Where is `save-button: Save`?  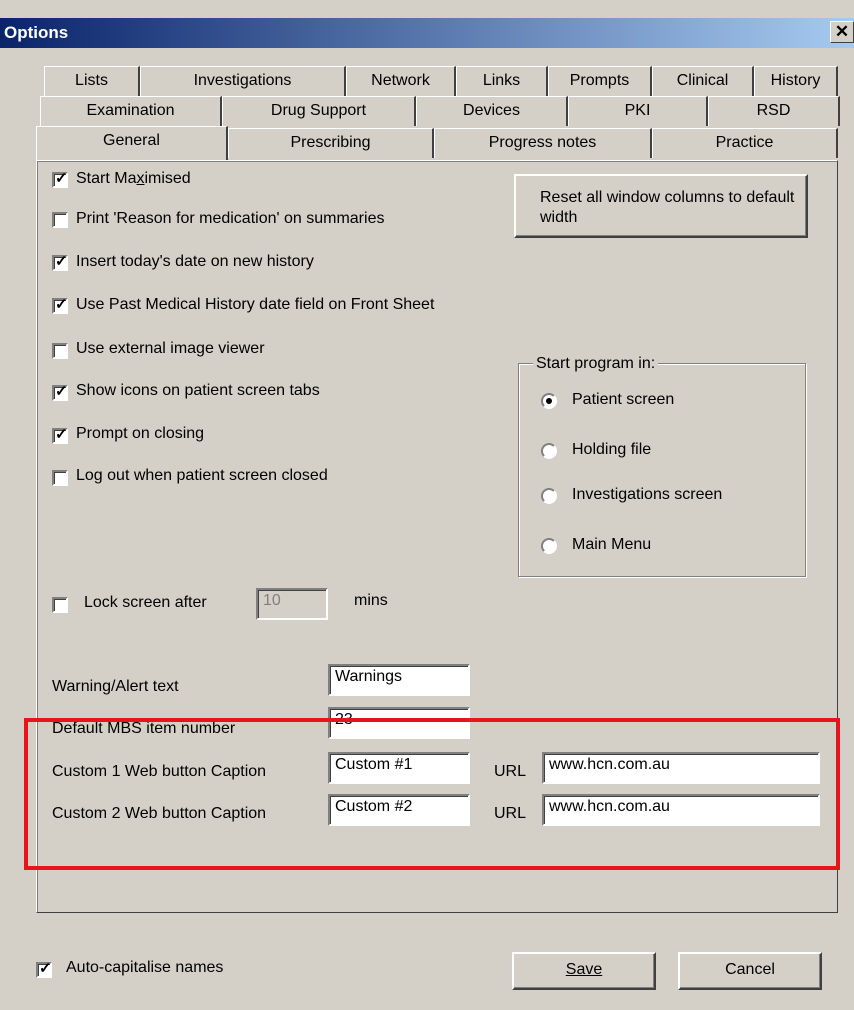 save-button: Save is located at coordinates (584, 971).